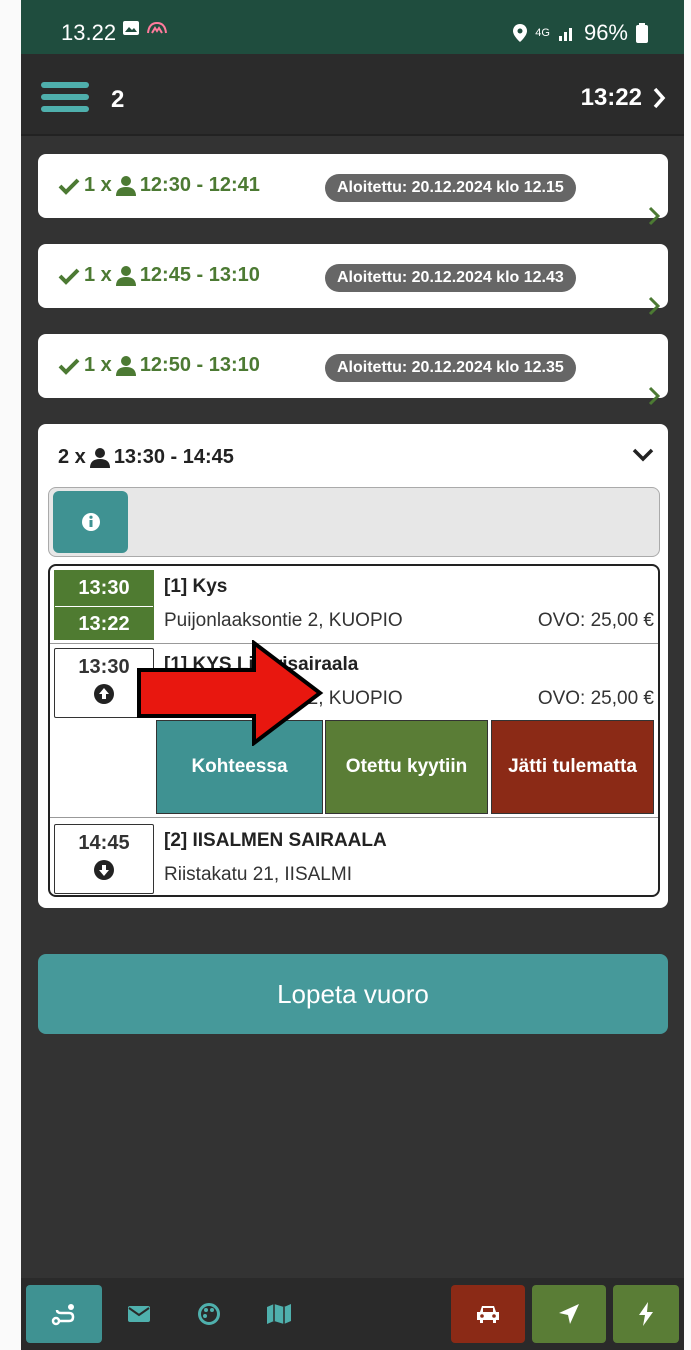 The width and height of the screenshot is (691, 1350). Describe the element at coordinates (565, 34) in the screenshot. I see `signal-icon` at that location.